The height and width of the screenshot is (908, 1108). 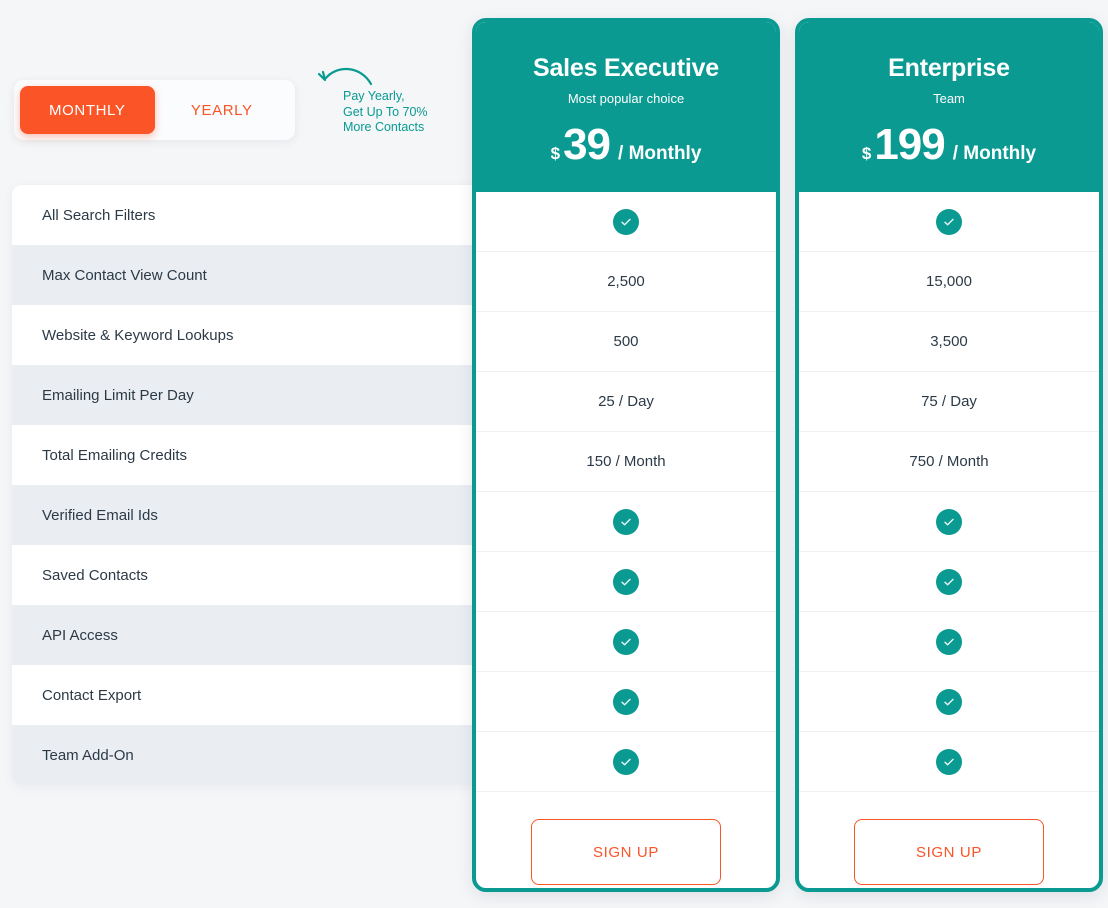 I want to click on billing-toggle-yearly: YEARLY, so click(x=222, y=110).